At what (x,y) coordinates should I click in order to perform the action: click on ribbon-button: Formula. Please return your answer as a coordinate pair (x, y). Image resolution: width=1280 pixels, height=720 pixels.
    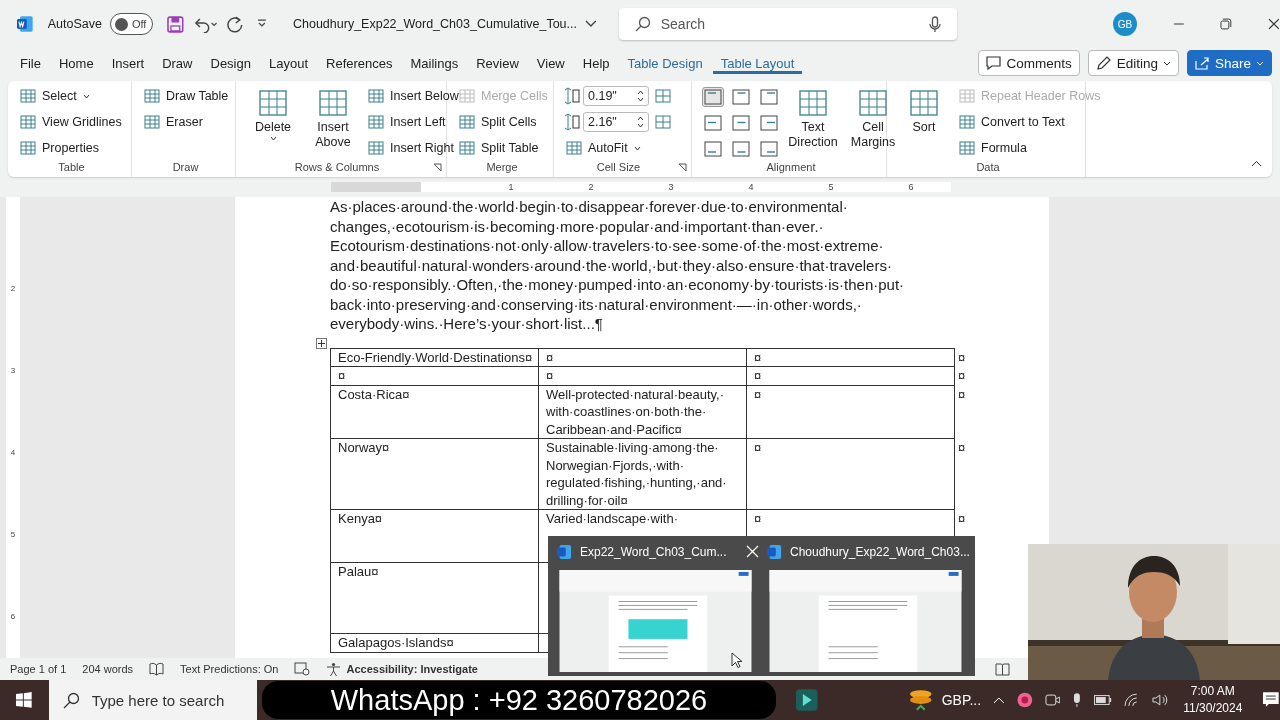
    Looking at the image, I should click on (1030, 148).